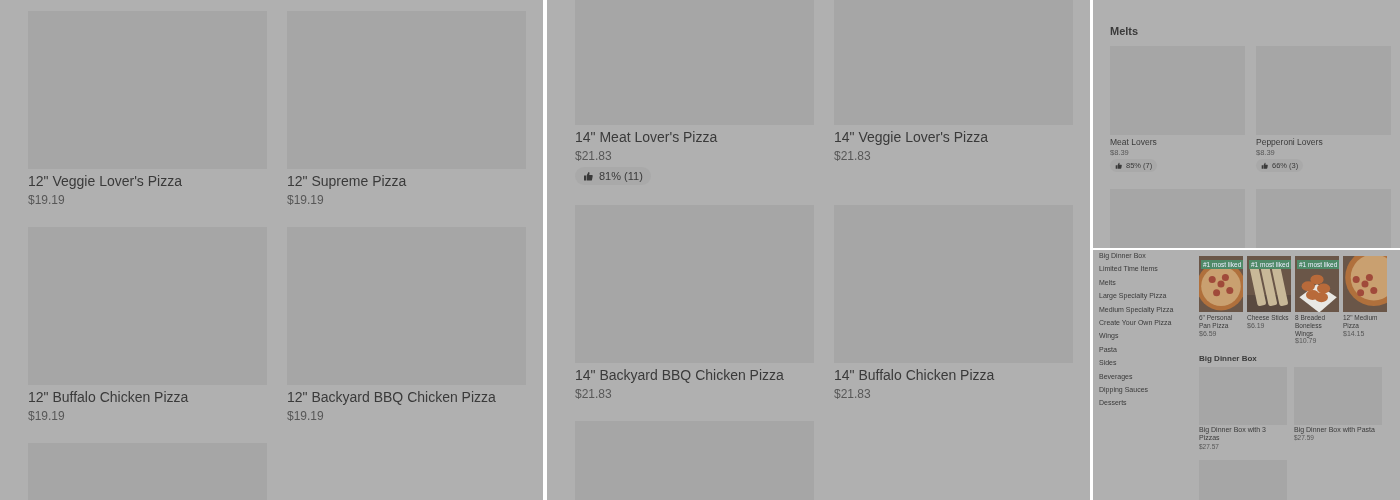  Describe the element at coordinates (953, 137) in the screenshot. I see `item-name: 14" Veggie Lover's Pizza` at that location.